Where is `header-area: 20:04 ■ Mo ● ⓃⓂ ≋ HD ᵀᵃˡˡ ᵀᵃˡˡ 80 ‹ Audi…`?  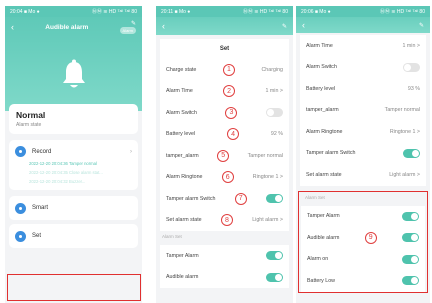
header-area: 20:04 ■ Mo ● ⓃⓂ ≋ HD ᵀᵃˡˡ ᵀᵃˡˡ 80 ‹ Audi… is located at coordinates (73, 58).